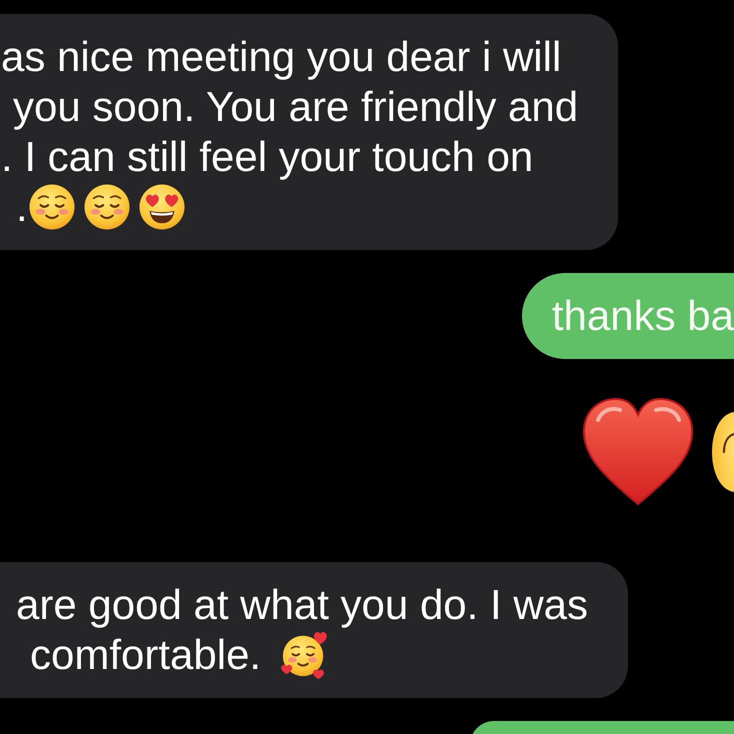  Describe the element at coordinates (643, 316) in the screenshot. I see `message-text: thanks ba` at that location.